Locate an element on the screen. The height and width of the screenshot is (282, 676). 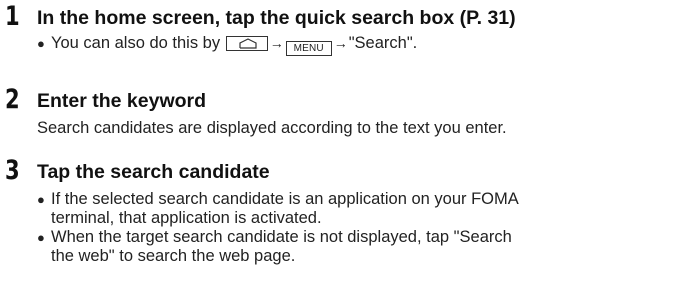
step-title: Enter the keyword is located at coordinates (122, 101).